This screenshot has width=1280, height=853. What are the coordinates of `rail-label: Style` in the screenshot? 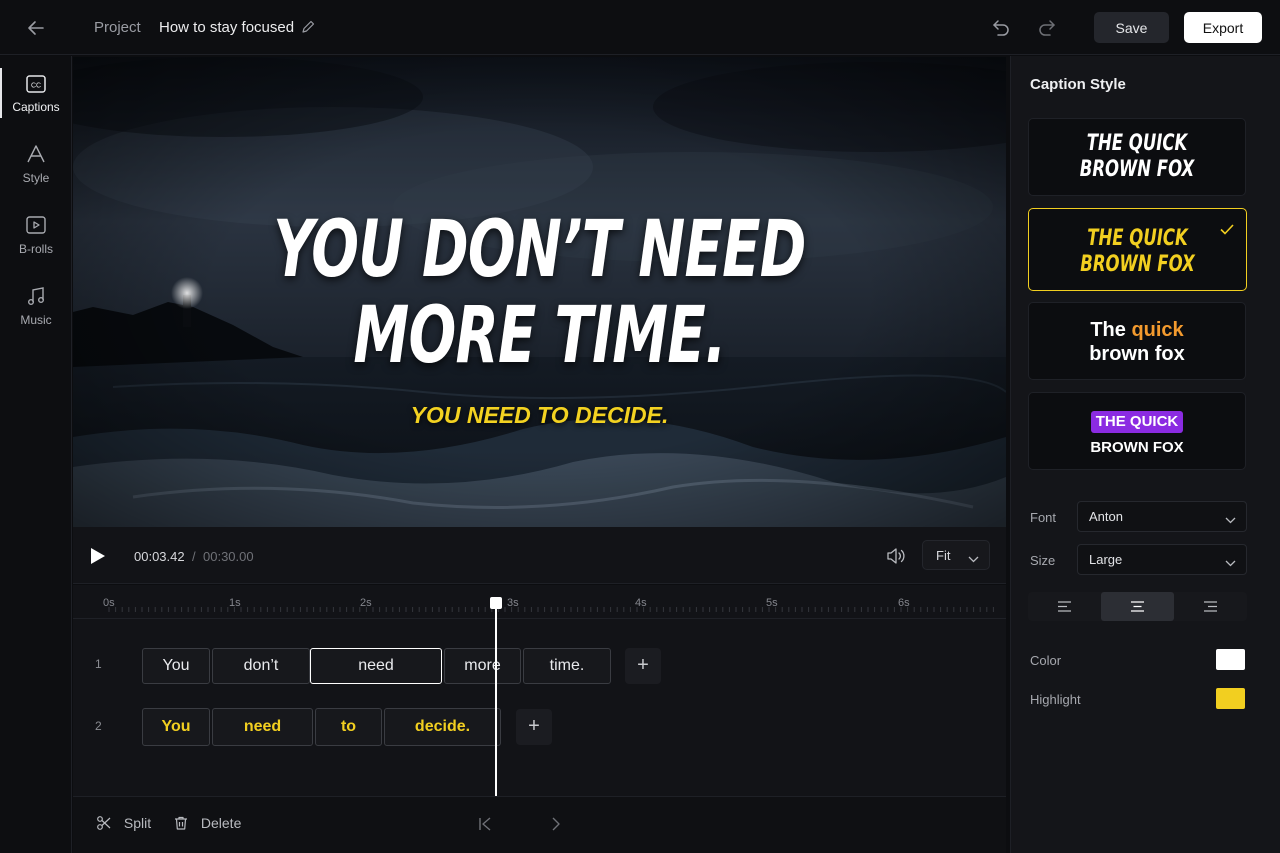 It's located at (36, 178).